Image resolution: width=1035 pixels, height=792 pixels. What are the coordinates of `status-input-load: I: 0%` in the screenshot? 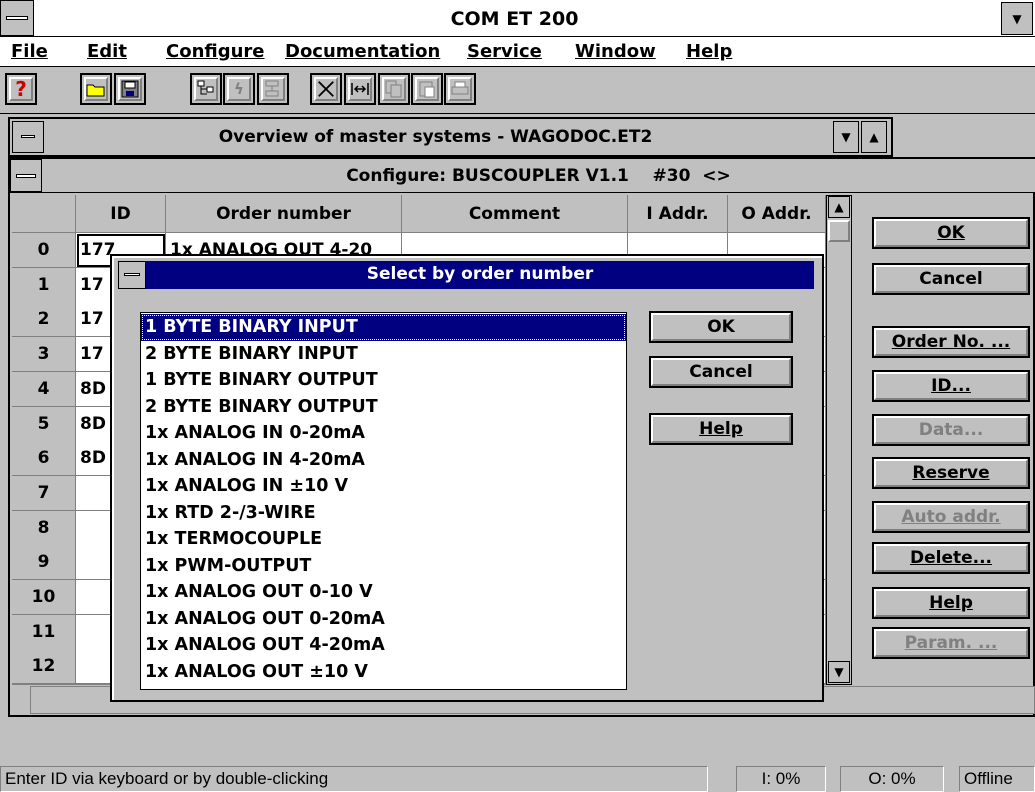 It's located at (781, 779).